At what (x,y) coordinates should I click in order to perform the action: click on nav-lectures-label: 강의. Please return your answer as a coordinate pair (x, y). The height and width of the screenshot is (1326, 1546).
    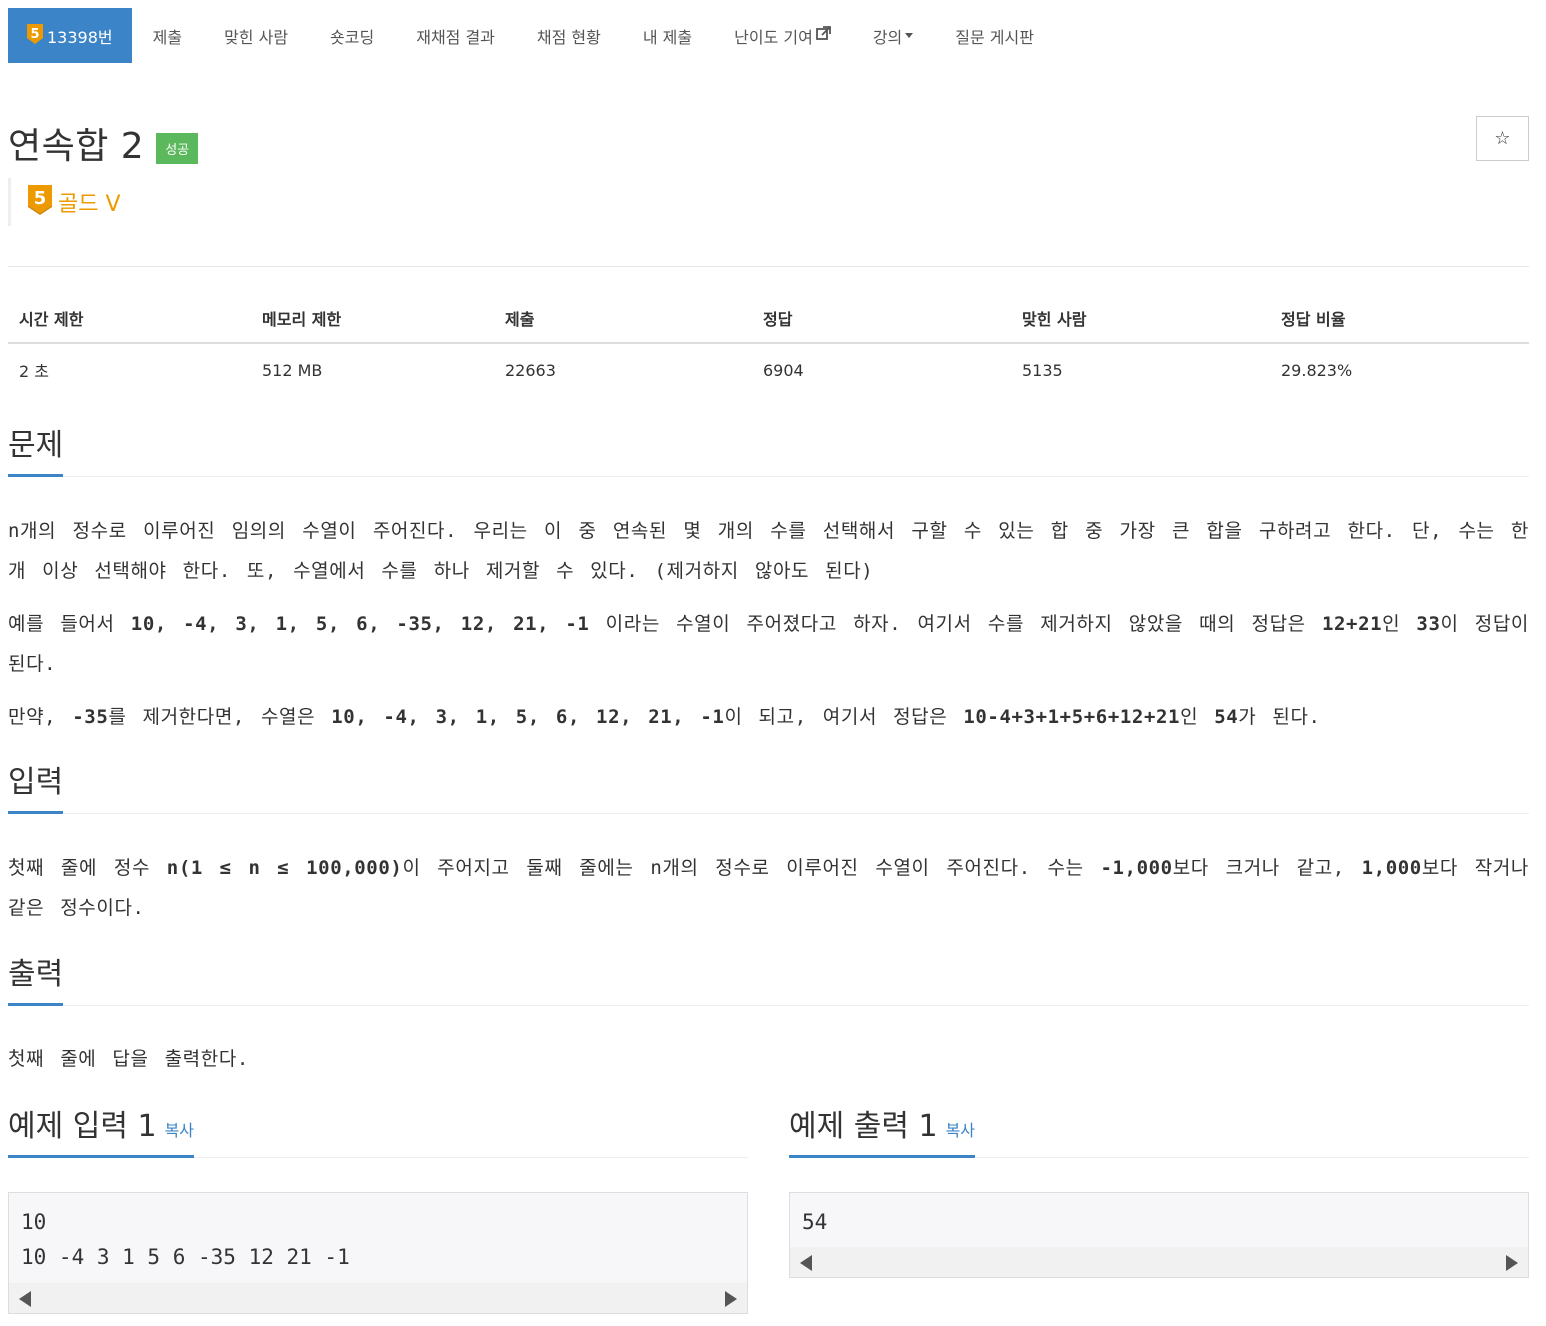
    Looking at the image, I should click on (887, 37).